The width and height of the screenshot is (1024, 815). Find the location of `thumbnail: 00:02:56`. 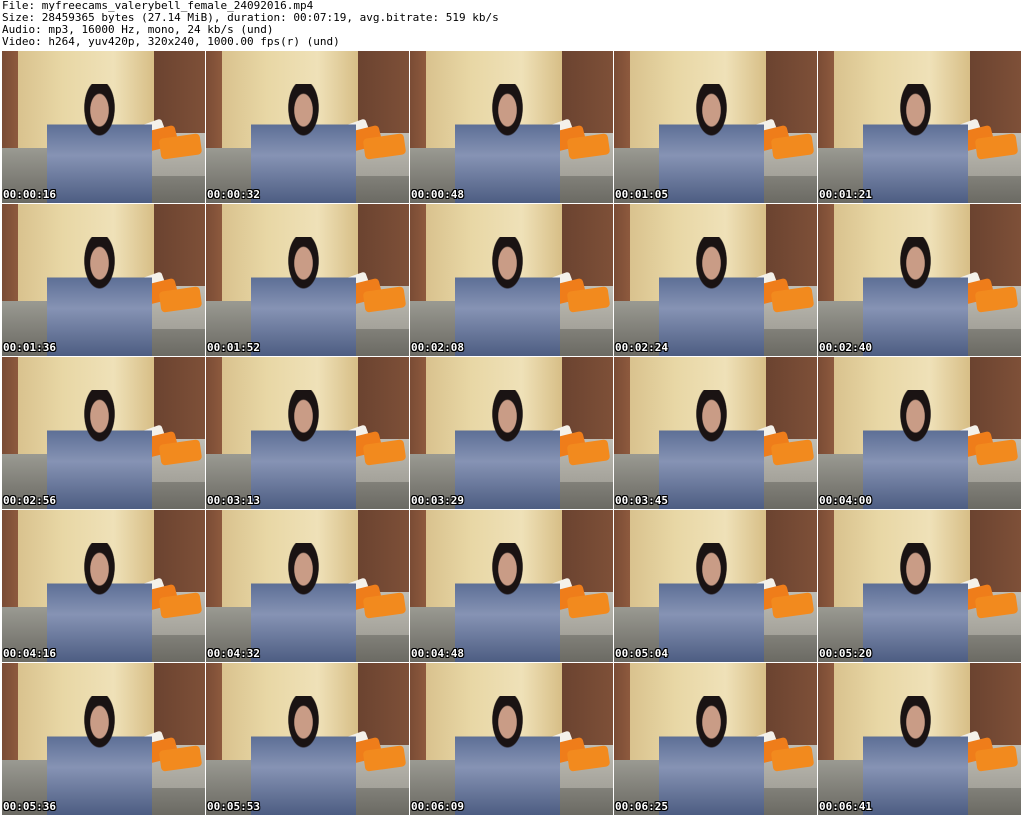

thumbnail: 00:02:56 is located at coordinates (103, 433).